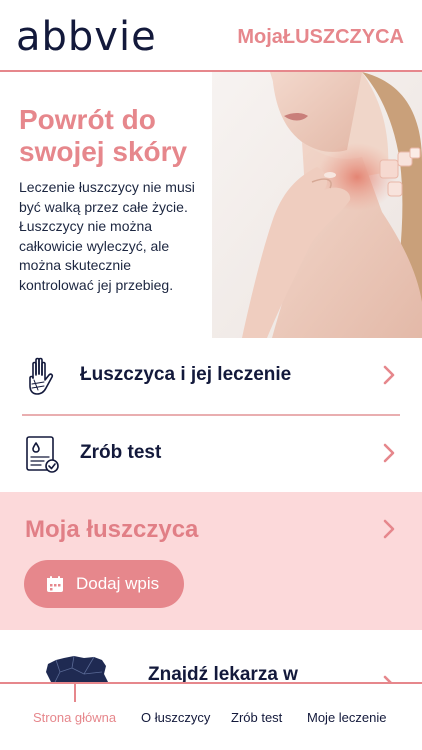 The width and height of the screenshot is (422, 750). Describe the element at coordinates (347, 717) in the screenshot. I see `tab-my-treatment: Moje leczenie` at that location.